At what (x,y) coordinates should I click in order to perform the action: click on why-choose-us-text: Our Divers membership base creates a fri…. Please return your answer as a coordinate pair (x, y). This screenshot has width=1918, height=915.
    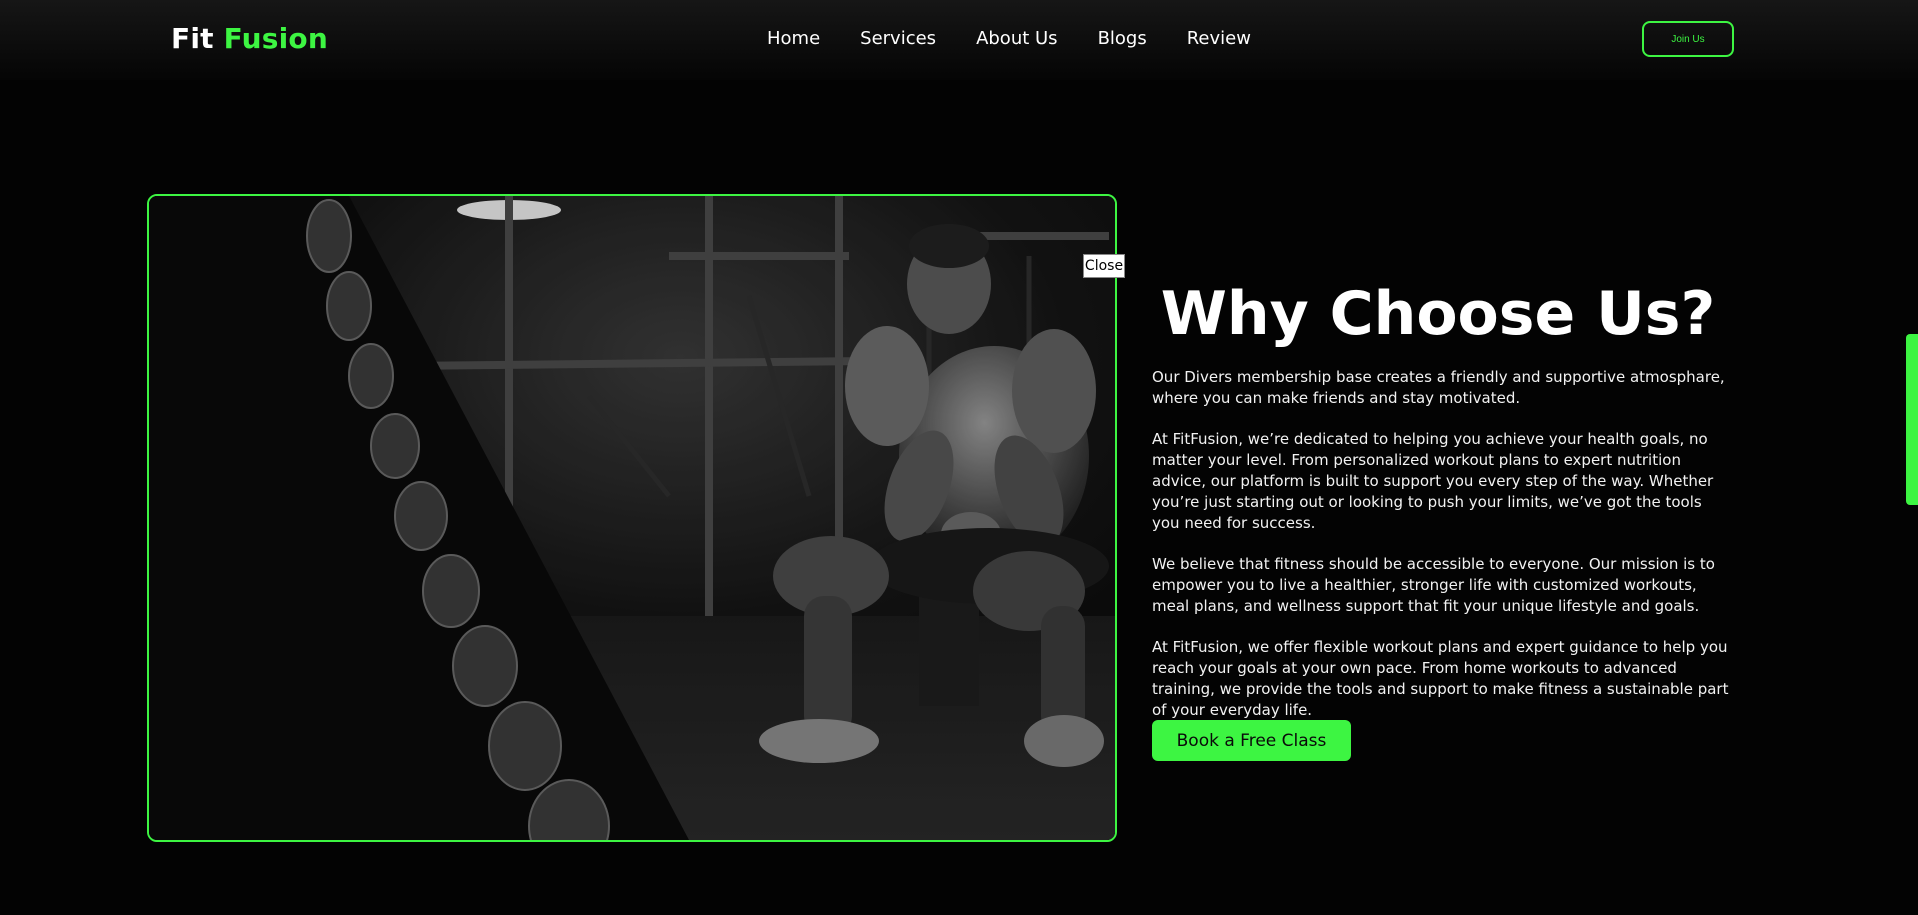
    Looking at the image, I should click on (1442, 554).